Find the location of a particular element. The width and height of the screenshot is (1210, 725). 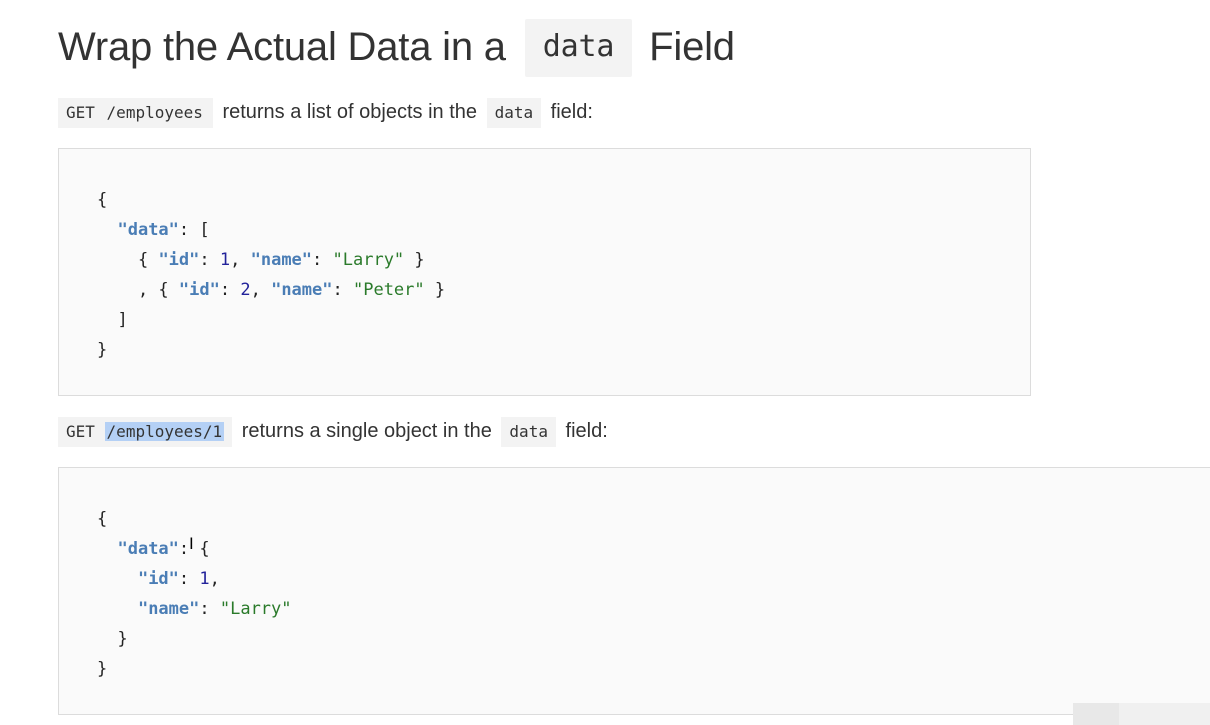

page-title: Wrap the Actual Data in a data Field is located at coordinates (396, 47).